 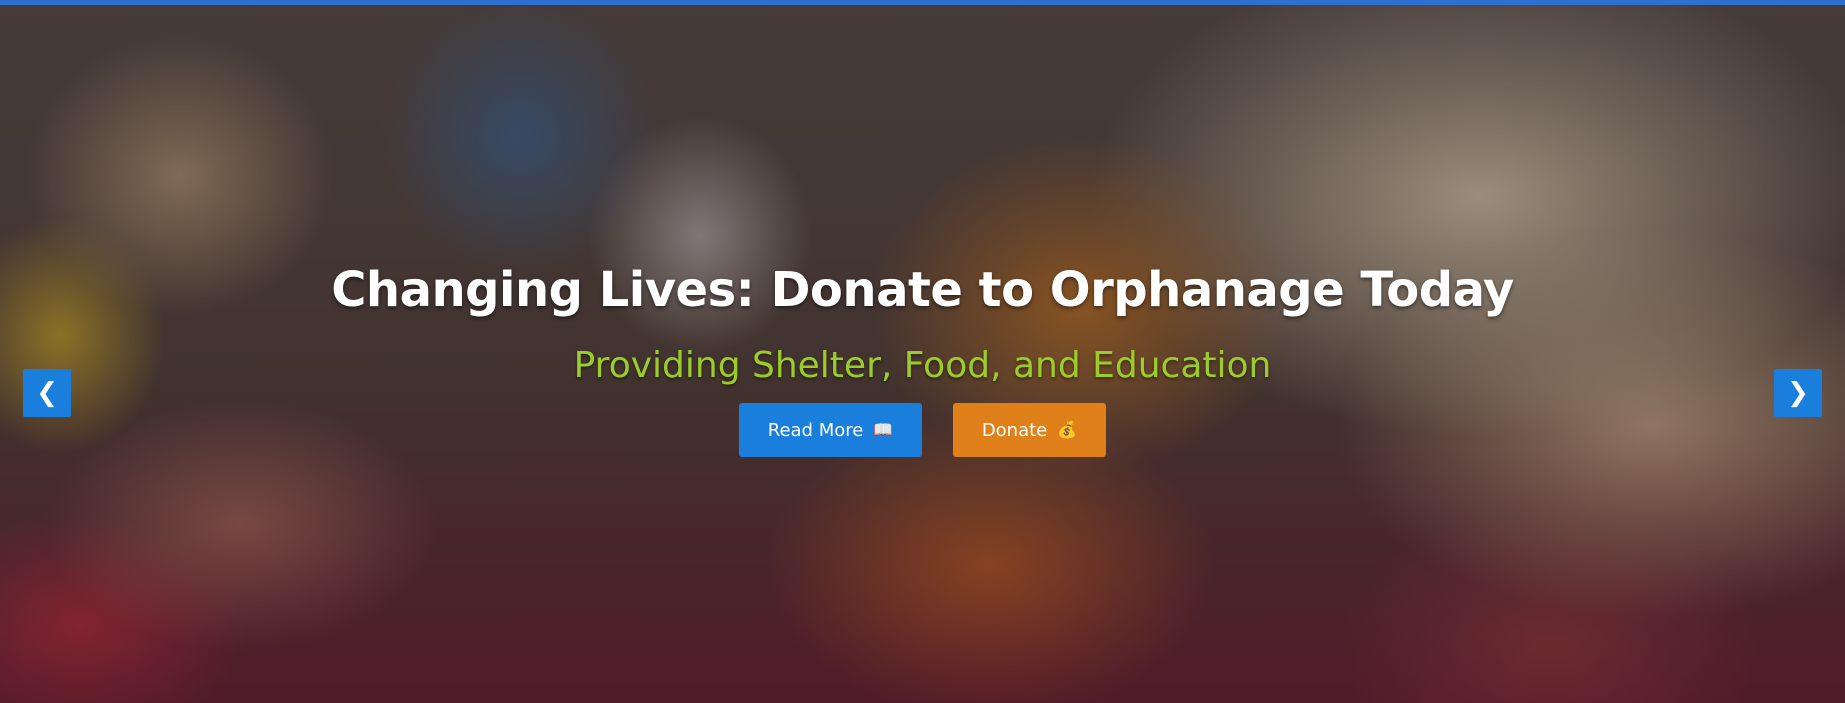 I want to click on top-accent-bar, so click(x=922, y=2).